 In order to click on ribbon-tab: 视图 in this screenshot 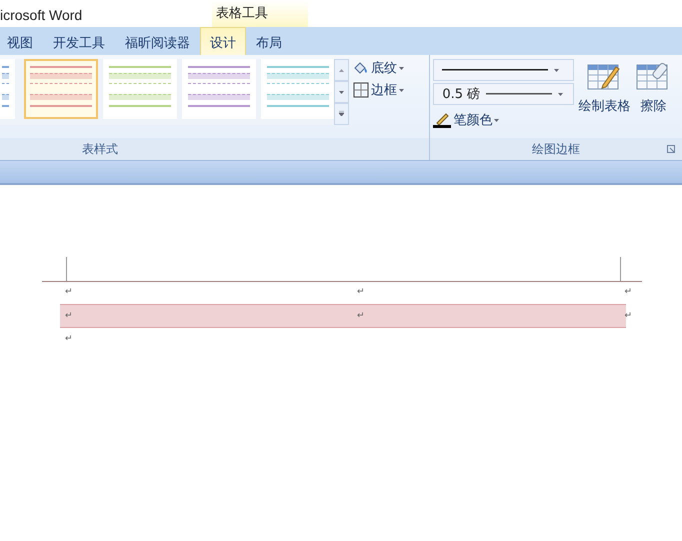, I will do `click(21, 41)`.